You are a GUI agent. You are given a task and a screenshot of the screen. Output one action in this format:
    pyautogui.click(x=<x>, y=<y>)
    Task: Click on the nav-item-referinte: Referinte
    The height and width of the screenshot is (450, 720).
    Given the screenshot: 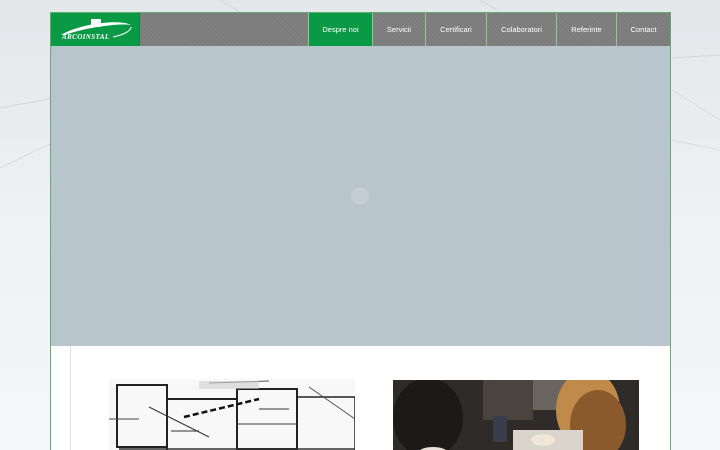 What is the action you would take?
    pyautogui.click(x=586, y=29)
    